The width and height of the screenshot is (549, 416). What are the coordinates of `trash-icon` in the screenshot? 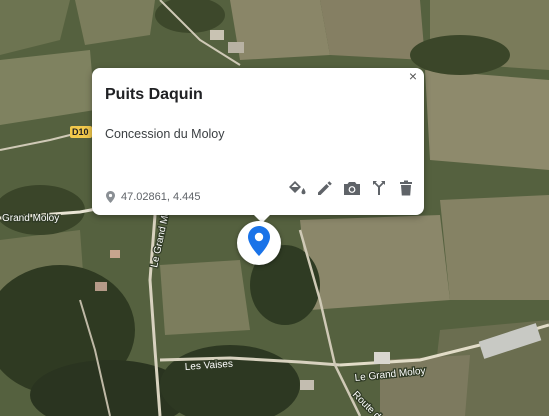 It's located at (405, 188).